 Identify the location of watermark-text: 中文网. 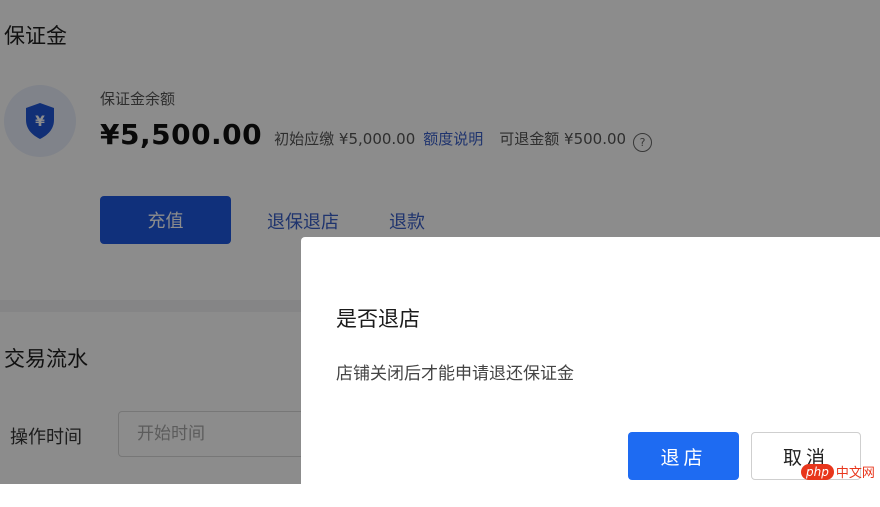
(855, 473).